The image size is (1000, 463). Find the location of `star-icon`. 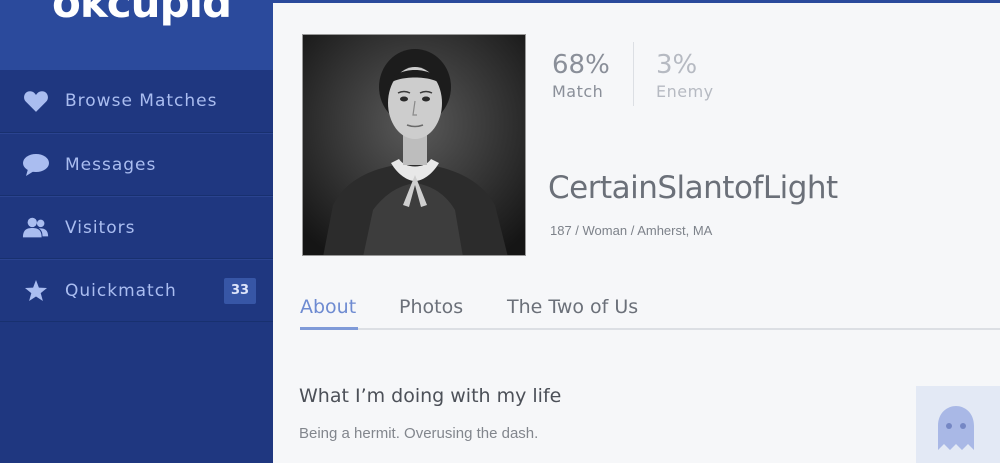

star-icon is located at coordinates (36, 291).